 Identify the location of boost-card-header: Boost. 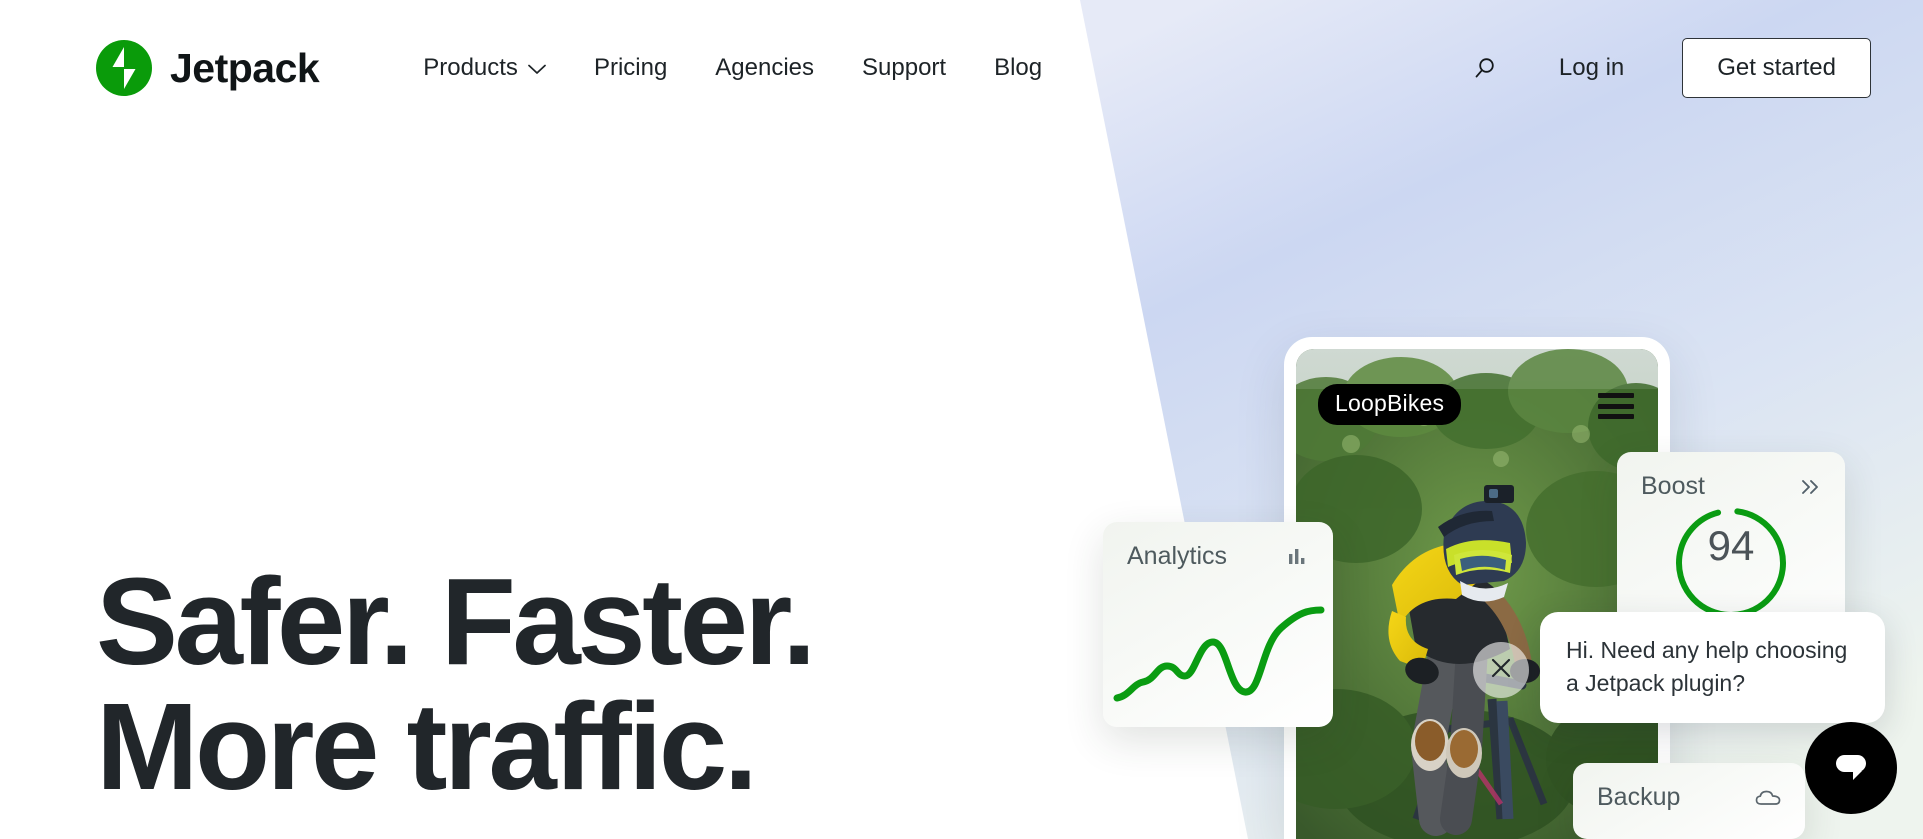
(1731, 475).